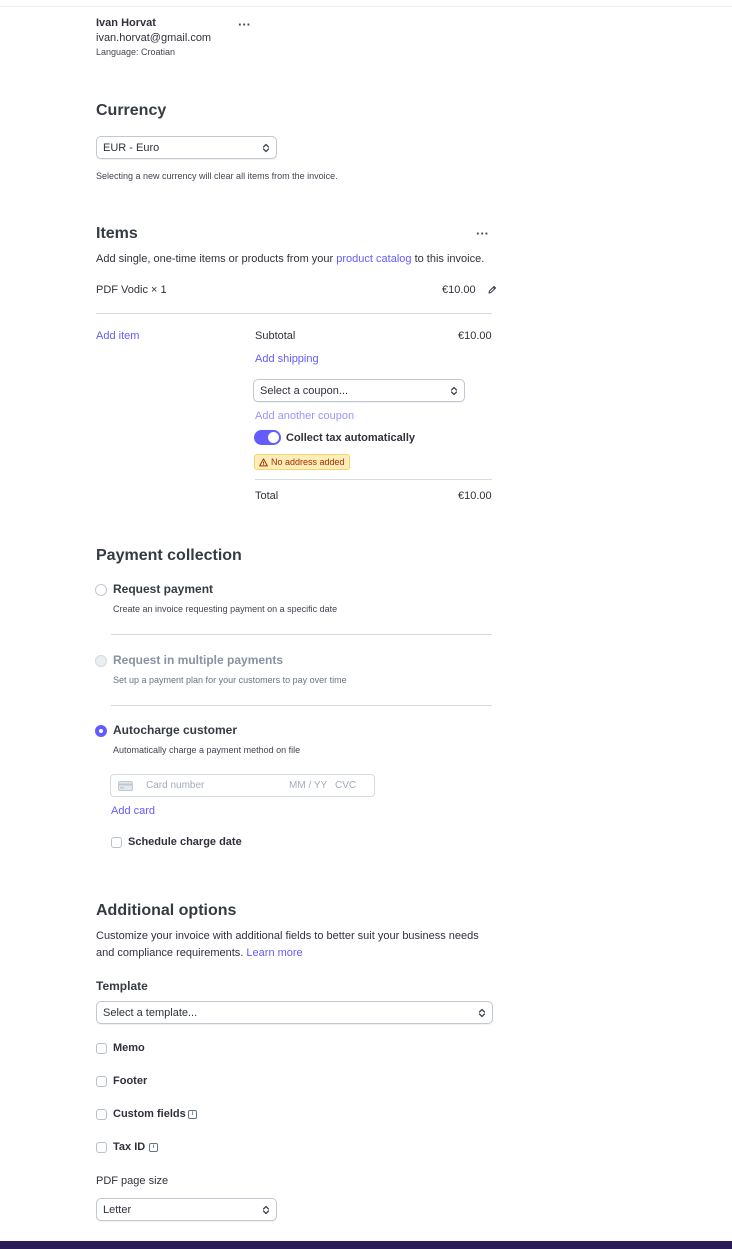 The image size is (732, 1249). I want to click on items-divider, so click(294, 313).